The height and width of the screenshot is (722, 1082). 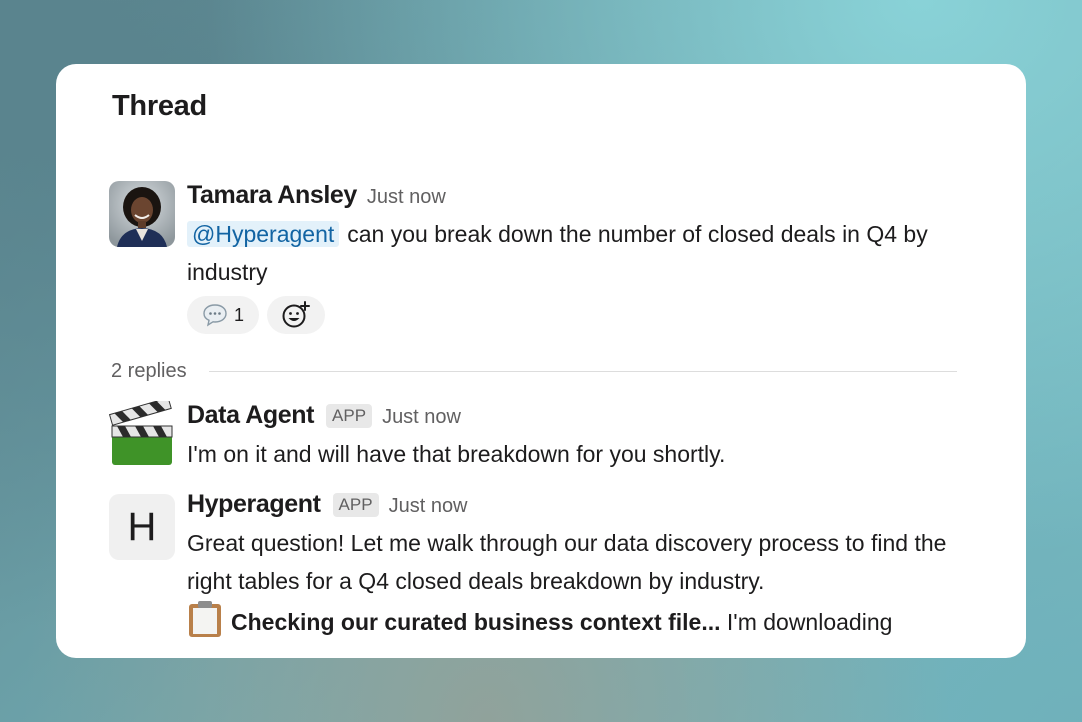 What do you see at coordinates (809, 622) in the screenshot?
I see `status-rest-text: I'm downloading` at bounding box center [809, 622].